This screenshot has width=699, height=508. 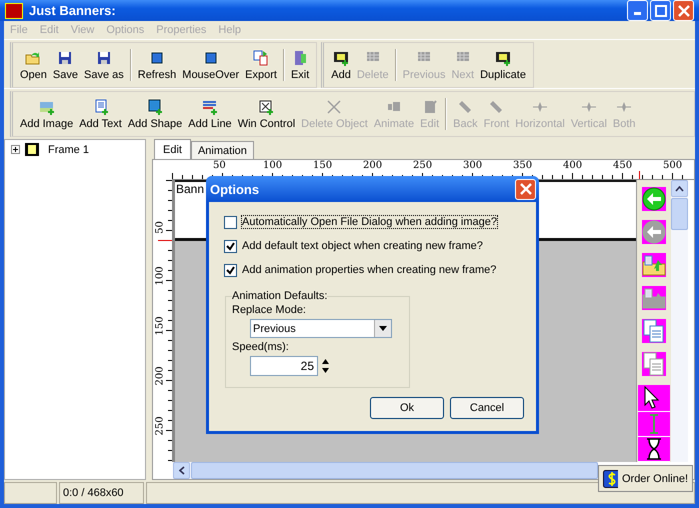 I want to click on toolbar-button: MouseOver, so click(x=210, y=65).